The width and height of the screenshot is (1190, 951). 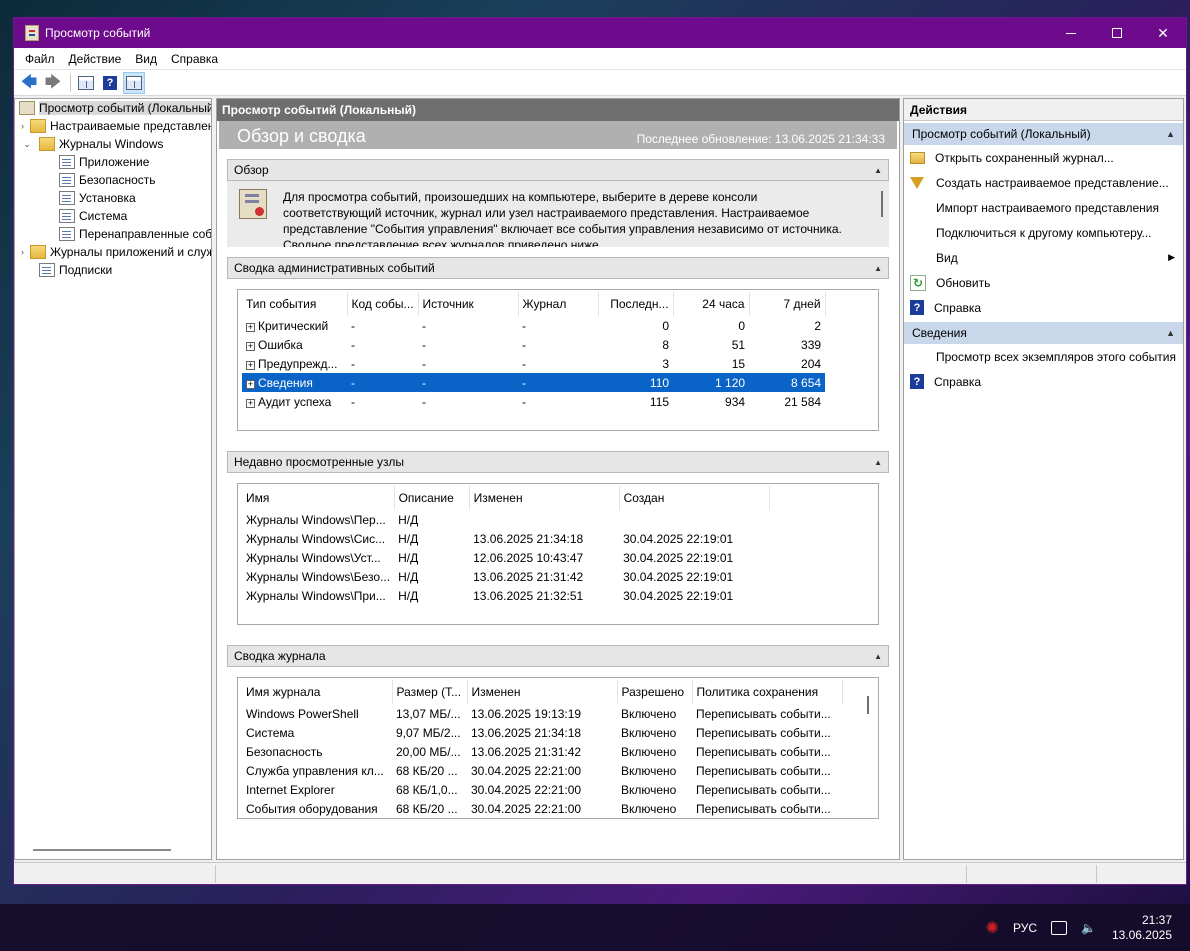 What do you see at coordinates (468, 304) in the screenshot?
I see `column-header: Источник` at bounding box center [468, 304].